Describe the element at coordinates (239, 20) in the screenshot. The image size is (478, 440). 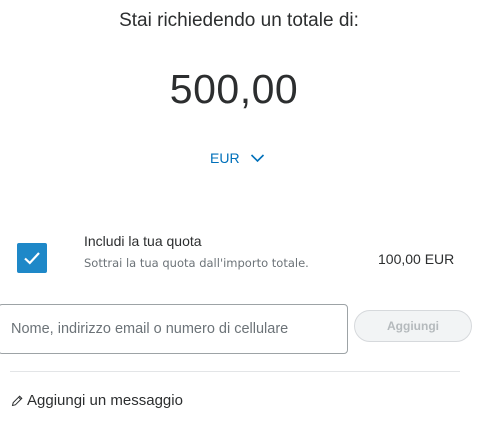
I see `request-heading: Stai richiedendo un totale di:` at that location.